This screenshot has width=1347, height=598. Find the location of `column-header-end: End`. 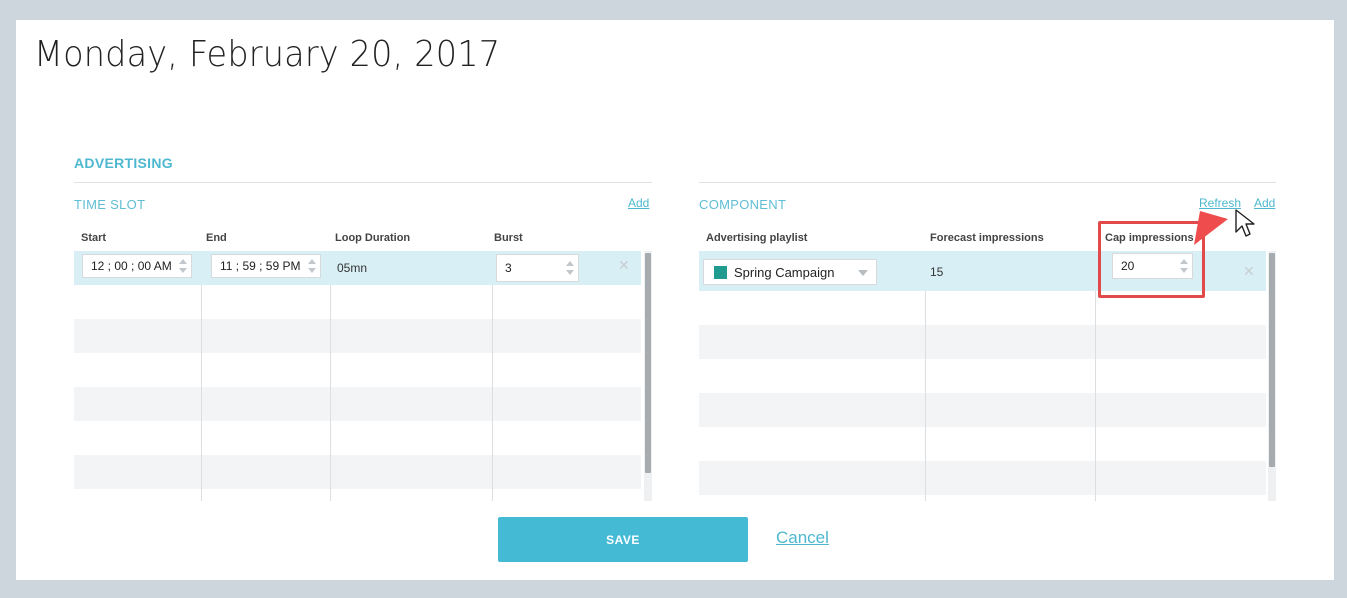

column-header-end: End is located at coordinates (216, 238).